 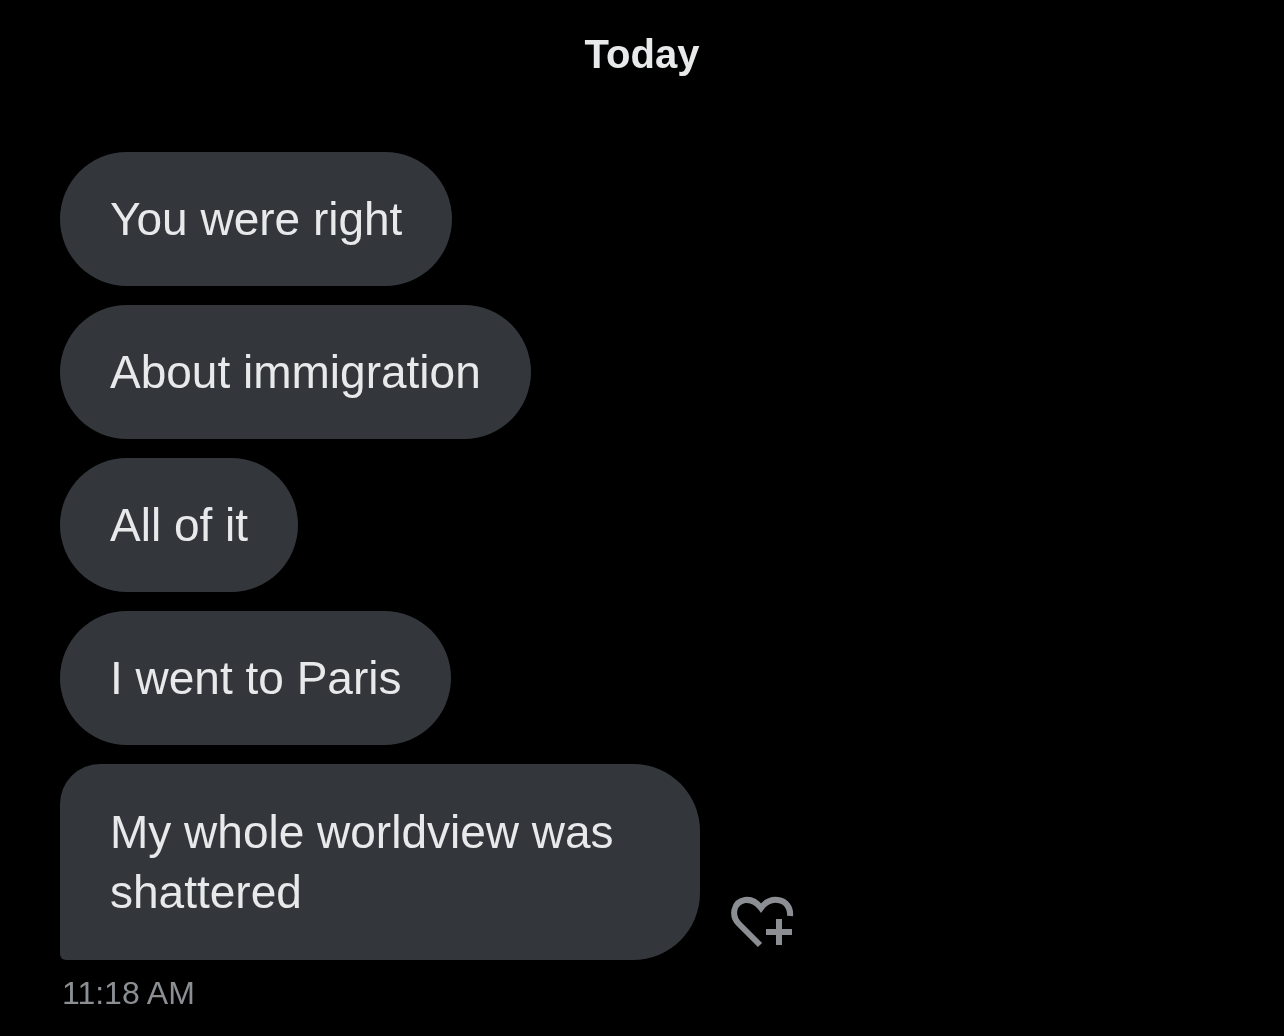 I want to click on message-bubble: All of it, so click(x=179, y=525).